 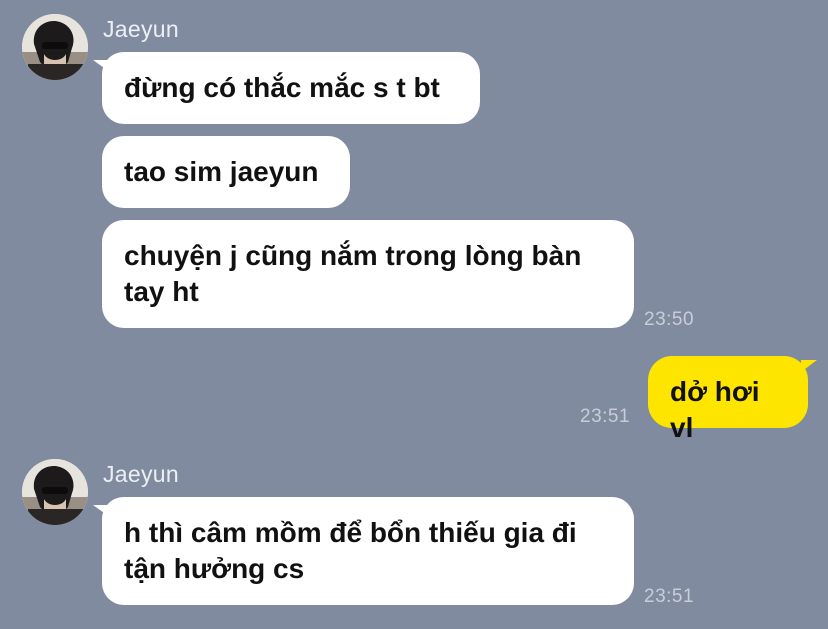 What do you see at coordinates (368, 274) in the screenshot?
I see `message-bubble: chuyện j cũng nắm trong lòng bàn tay ht` at bounding box center [368, 274].